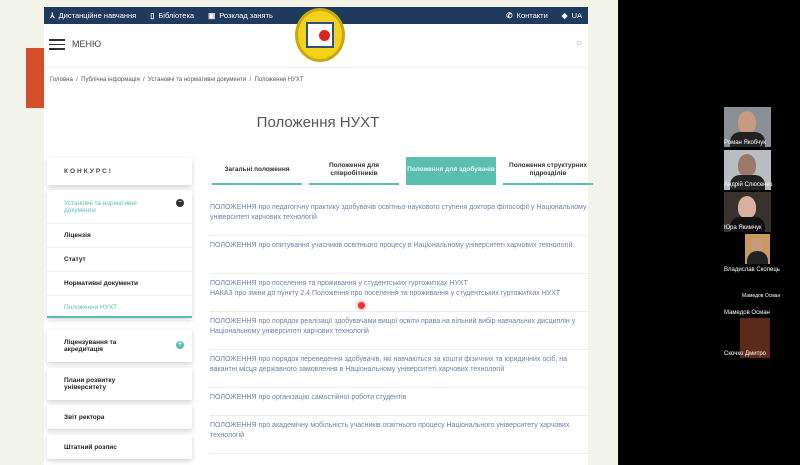  Describe the element at coordinates (745, 354) in the screenshot. I see `participant-name: Скочко Дмитро` at that location.